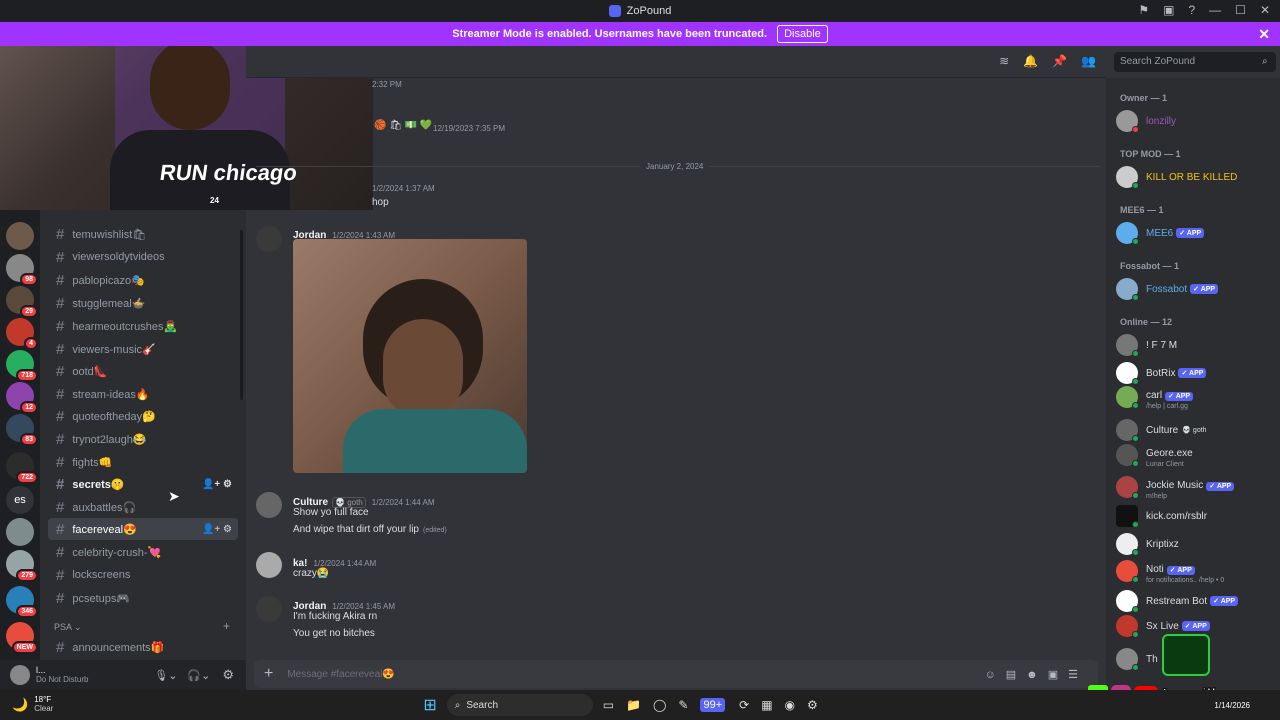  Describe the element at coordinates (143, 598) in the screenshot. I see `channel-item: # pcsetups🎮` at that location.